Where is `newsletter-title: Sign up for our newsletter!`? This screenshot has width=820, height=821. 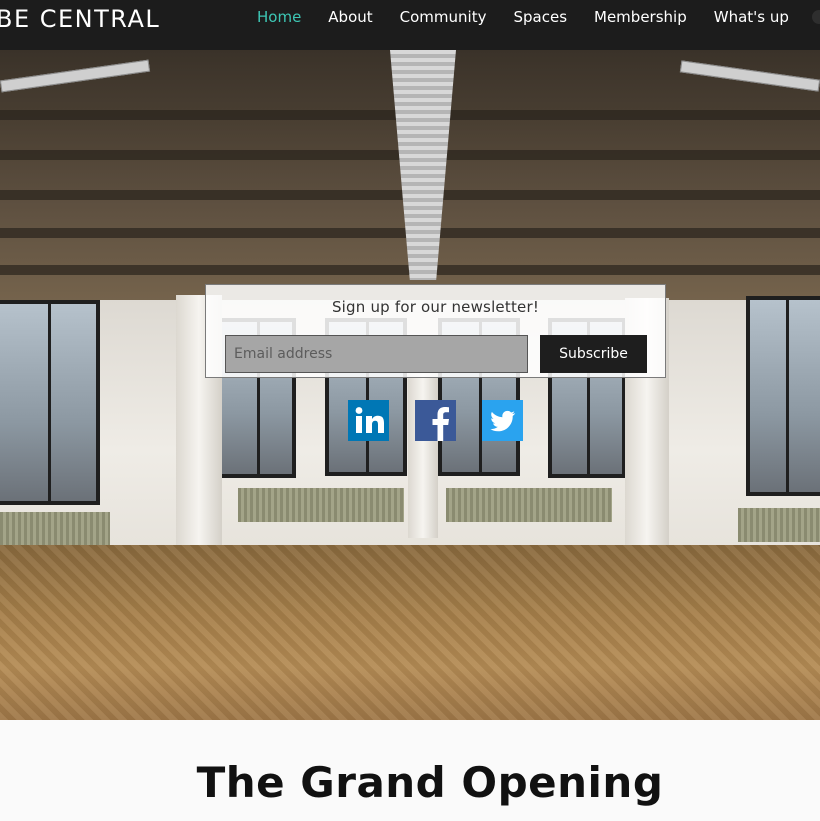 newsletter-title: Sign up for our newsletter! is located at coordinates (435, 307).